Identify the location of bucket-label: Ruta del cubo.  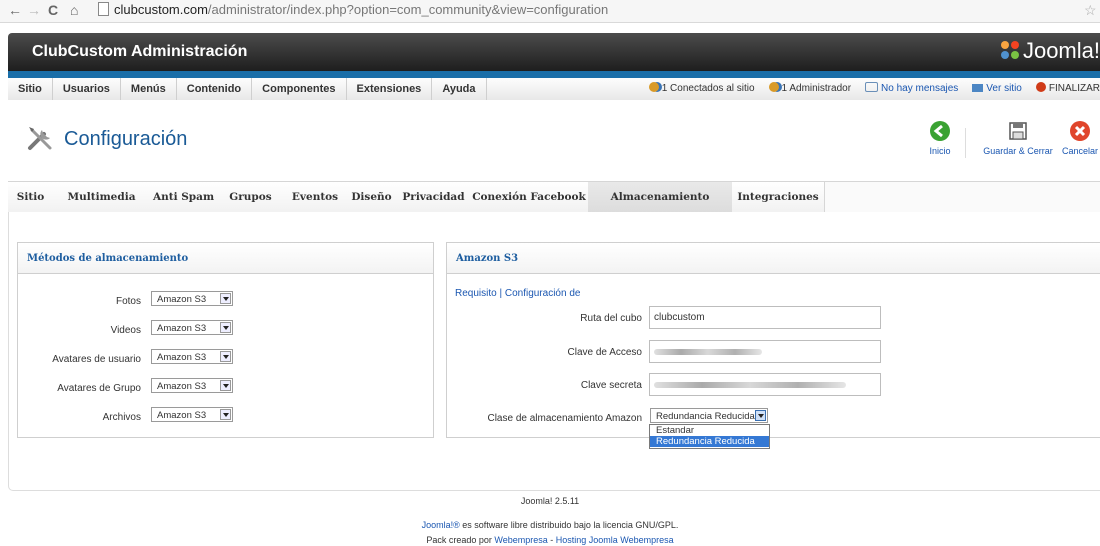
(611, 318).